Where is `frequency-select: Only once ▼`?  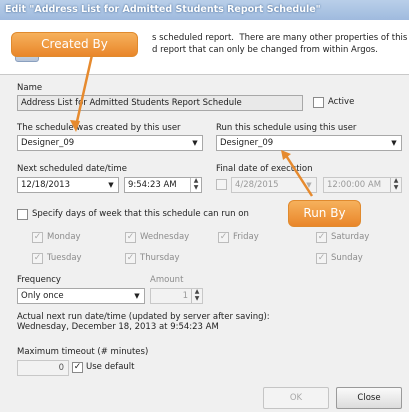
frequency-select: Only once ▼ is located at coordinates (81, 296).